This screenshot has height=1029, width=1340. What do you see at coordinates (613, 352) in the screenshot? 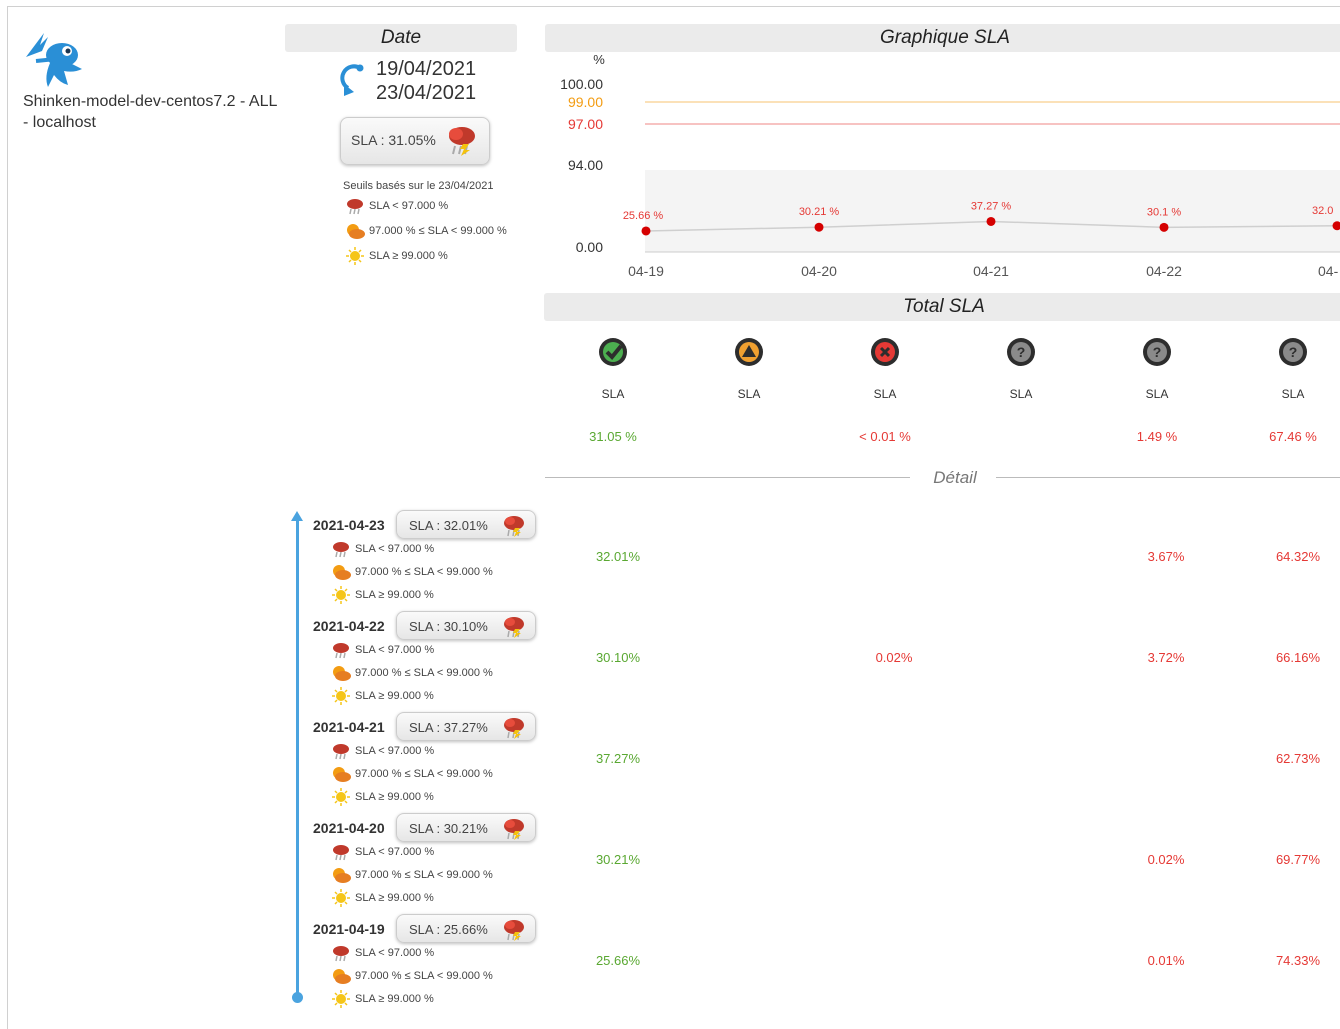
I see `ok-check-icon` at bounding box center [613, 352].